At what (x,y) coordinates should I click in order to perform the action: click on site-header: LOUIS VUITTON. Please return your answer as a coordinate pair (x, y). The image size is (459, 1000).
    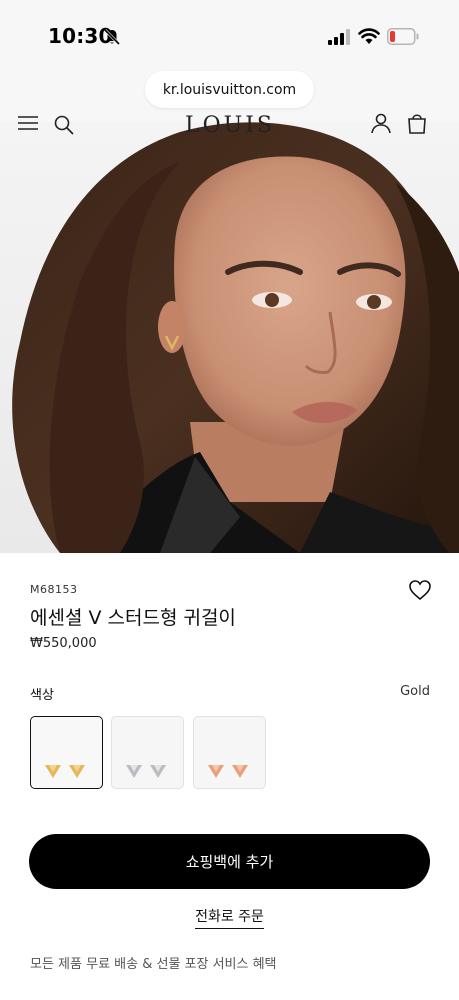
    Looking at the image, I should click on (229, 122).